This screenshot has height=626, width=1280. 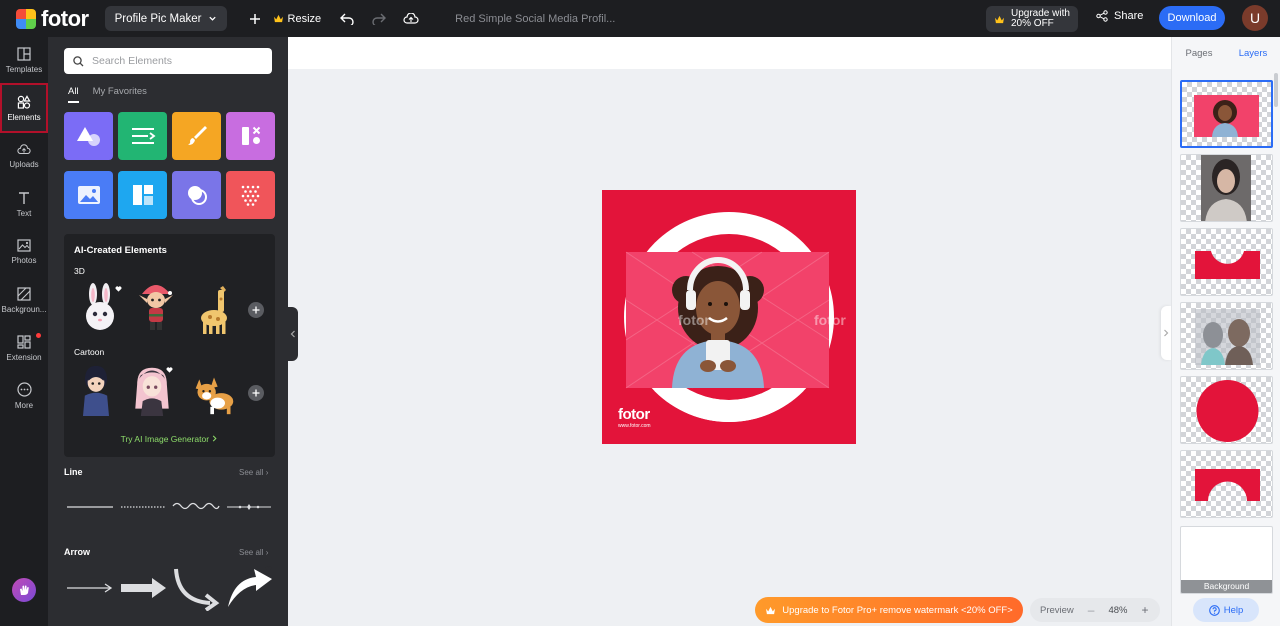 What do you see at coordinates (1226, 114) in the screenshot?
I see `layer-photo` at bounding box center [1226, 114].